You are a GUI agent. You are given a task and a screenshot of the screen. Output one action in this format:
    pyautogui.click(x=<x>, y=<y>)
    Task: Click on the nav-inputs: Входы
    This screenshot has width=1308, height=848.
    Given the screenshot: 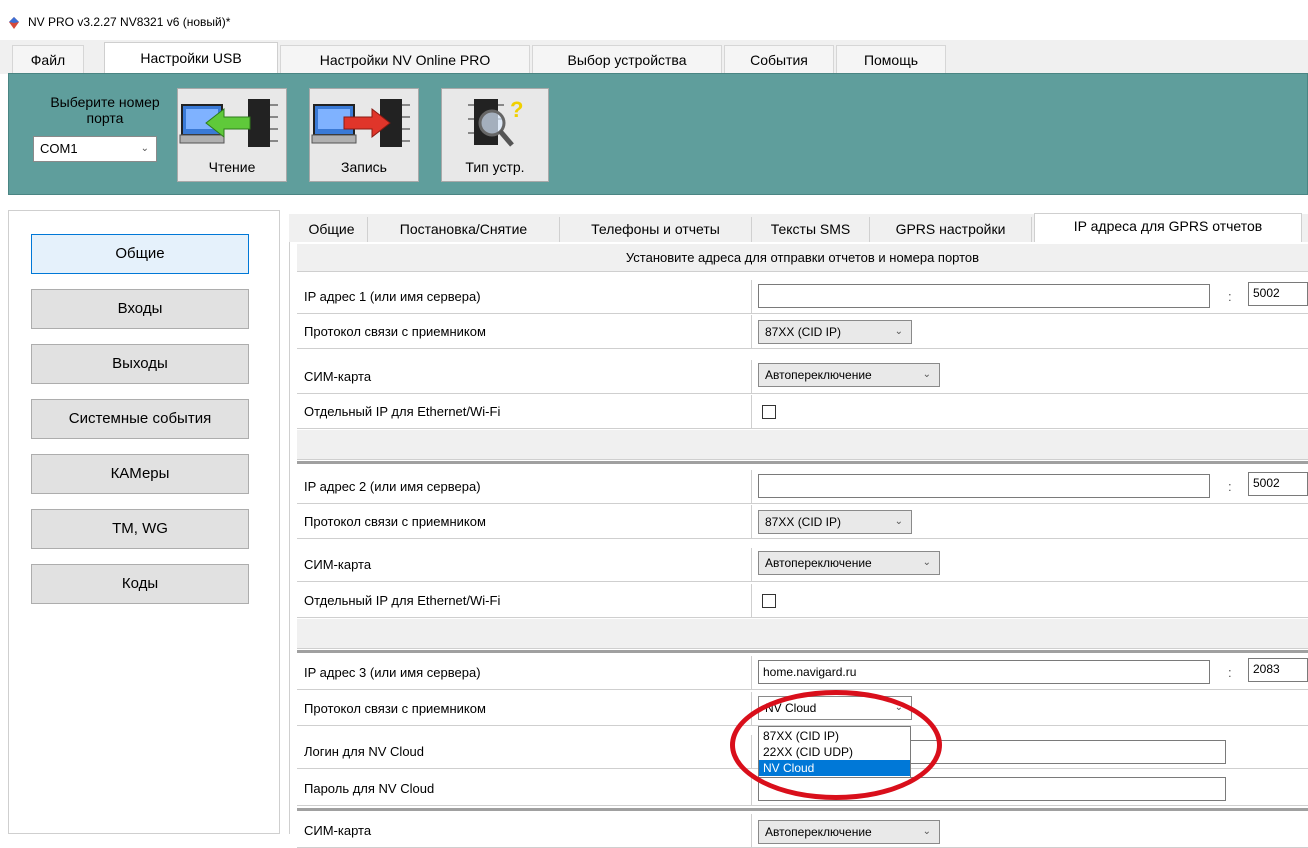 What is the action you would take?
    pyautogui.click(x=140, y=309)
    